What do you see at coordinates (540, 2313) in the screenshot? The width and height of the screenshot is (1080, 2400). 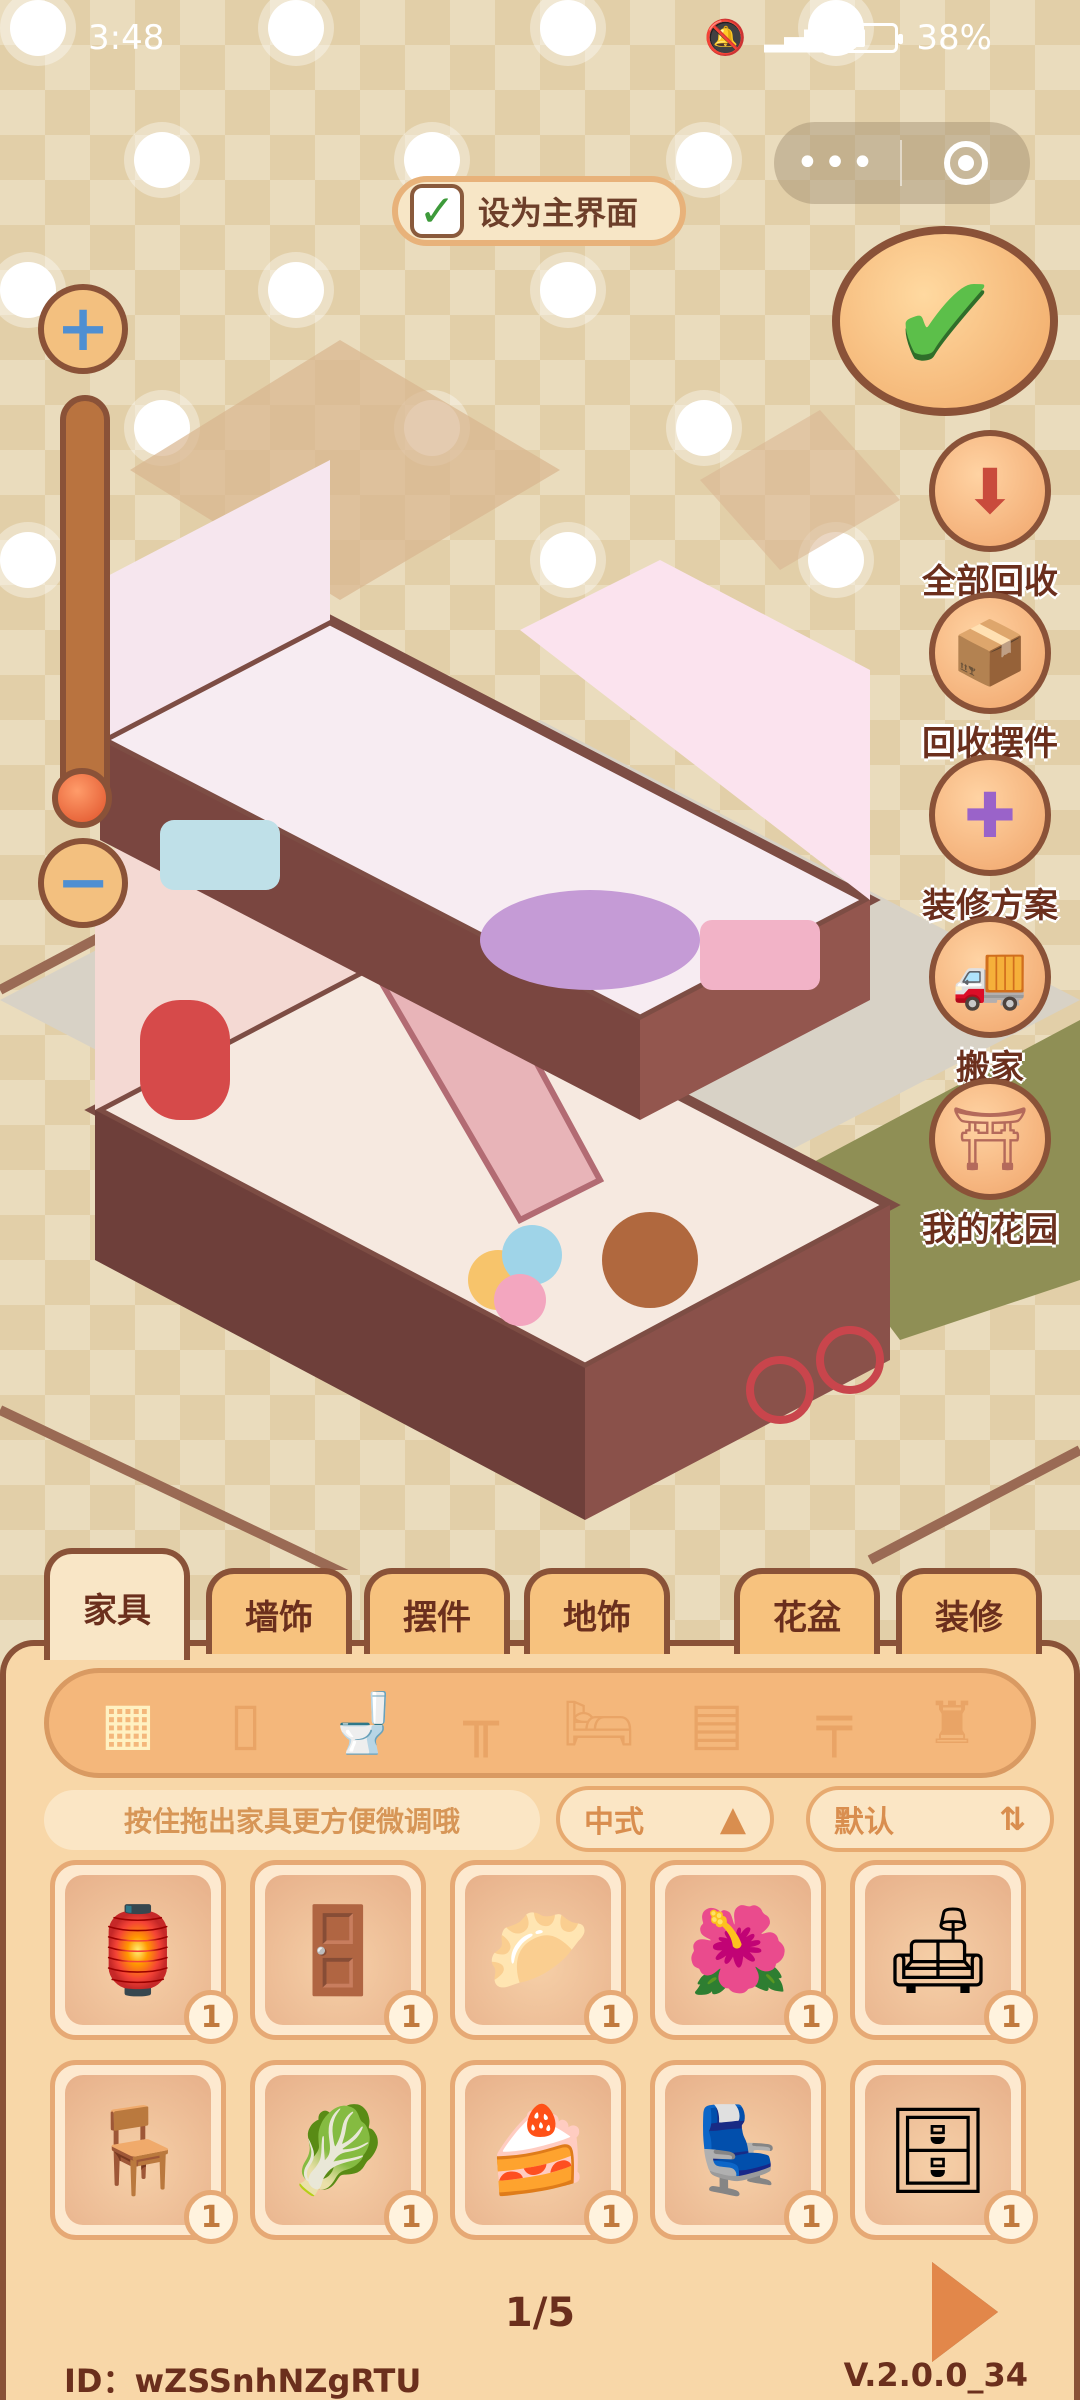 I see `page-indicator: 1/5` at bounding box center [540, 2313].